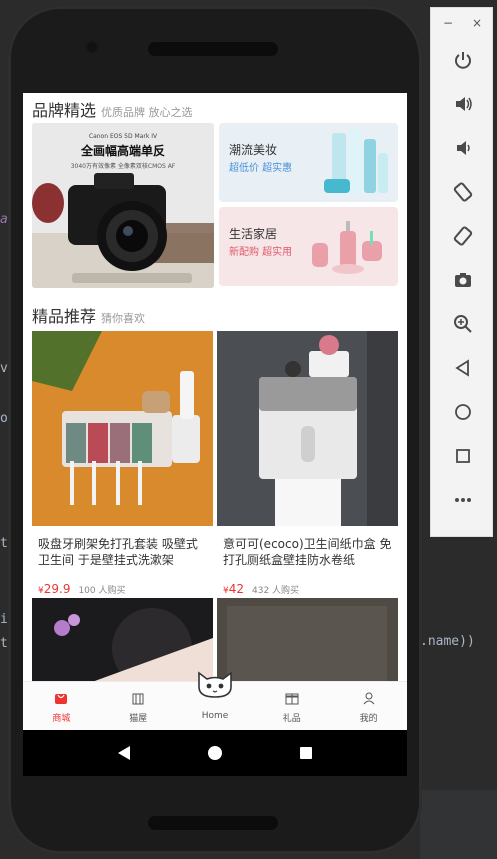 The image size is (497, 859). What do you see at coordinates (291, 719) in the screenshot?
I see `tab-label: 礼品` at bounding box center [291, 719].